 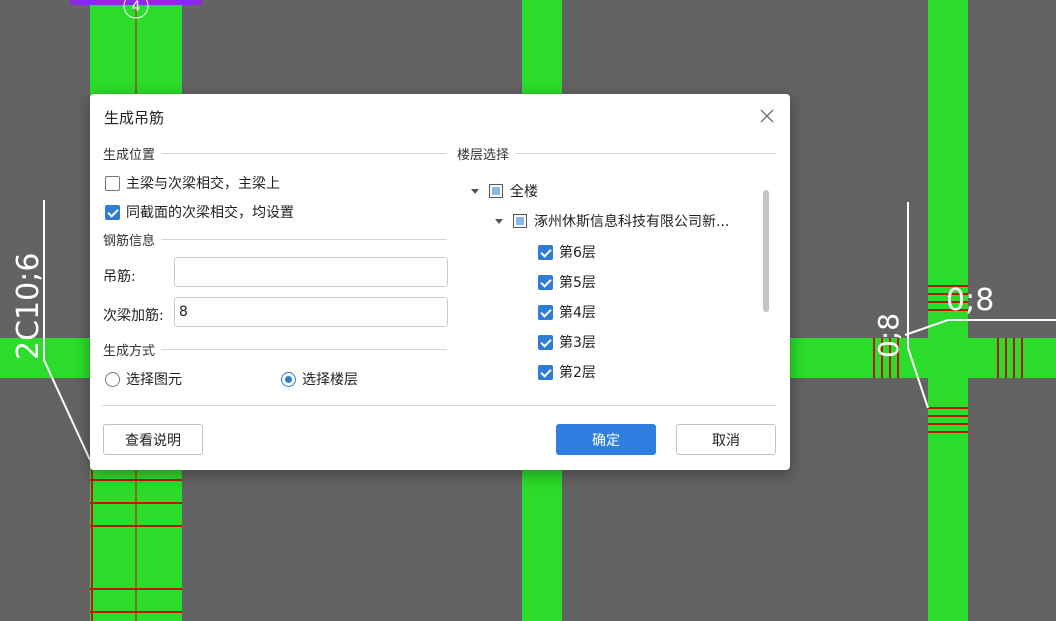 I want to click on tree-item-floor: 第6层, so click(x=567, y=252).